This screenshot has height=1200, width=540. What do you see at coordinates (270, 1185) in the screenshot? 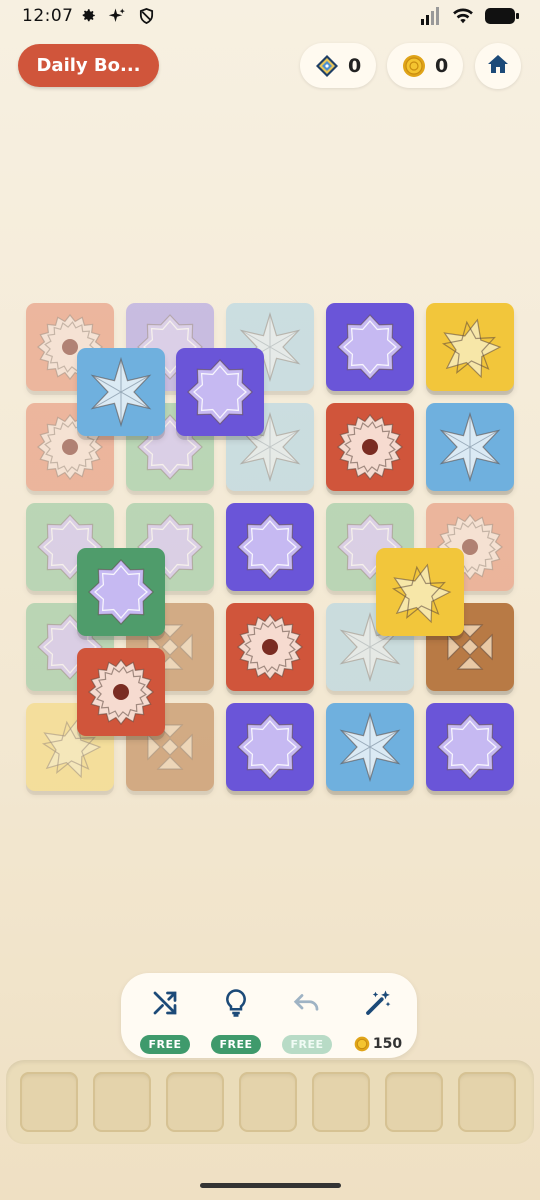
I see `home-indicator` at bounding box center [270, 1185].